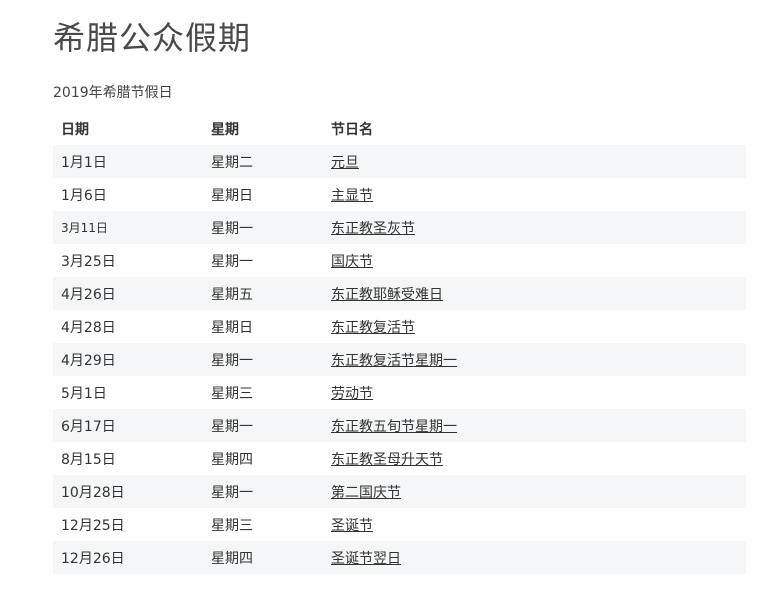 Image resolution: width=778 pixels, height=599 pixels. What do you see at coordinates (352, 196) in the screenshot?
I see `holiday-link: 主显节` at bounding box center [352, 196].